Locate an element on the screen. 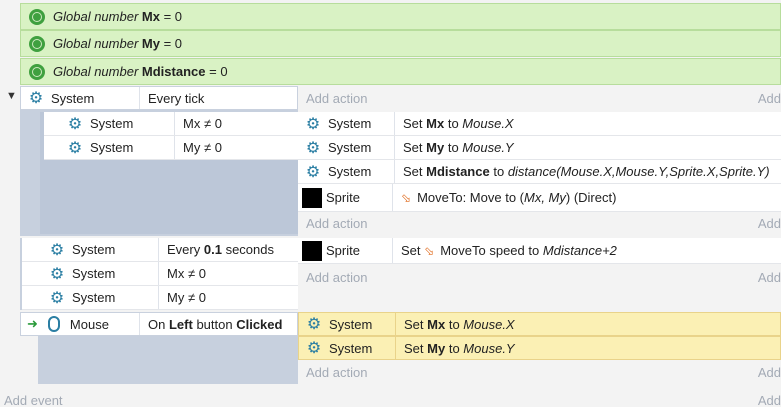 This screenshot has width=781, height=407. condition-object: ➜ Mouse is located at coordinates (80, 324).